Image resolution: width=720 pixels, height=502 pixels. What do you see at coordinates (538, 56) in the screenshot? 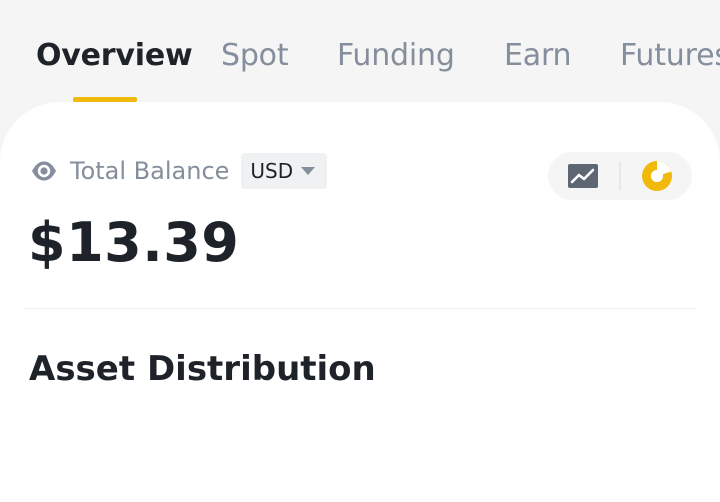
I see `tab-earn: Earn` at bounding box center [538, 56].